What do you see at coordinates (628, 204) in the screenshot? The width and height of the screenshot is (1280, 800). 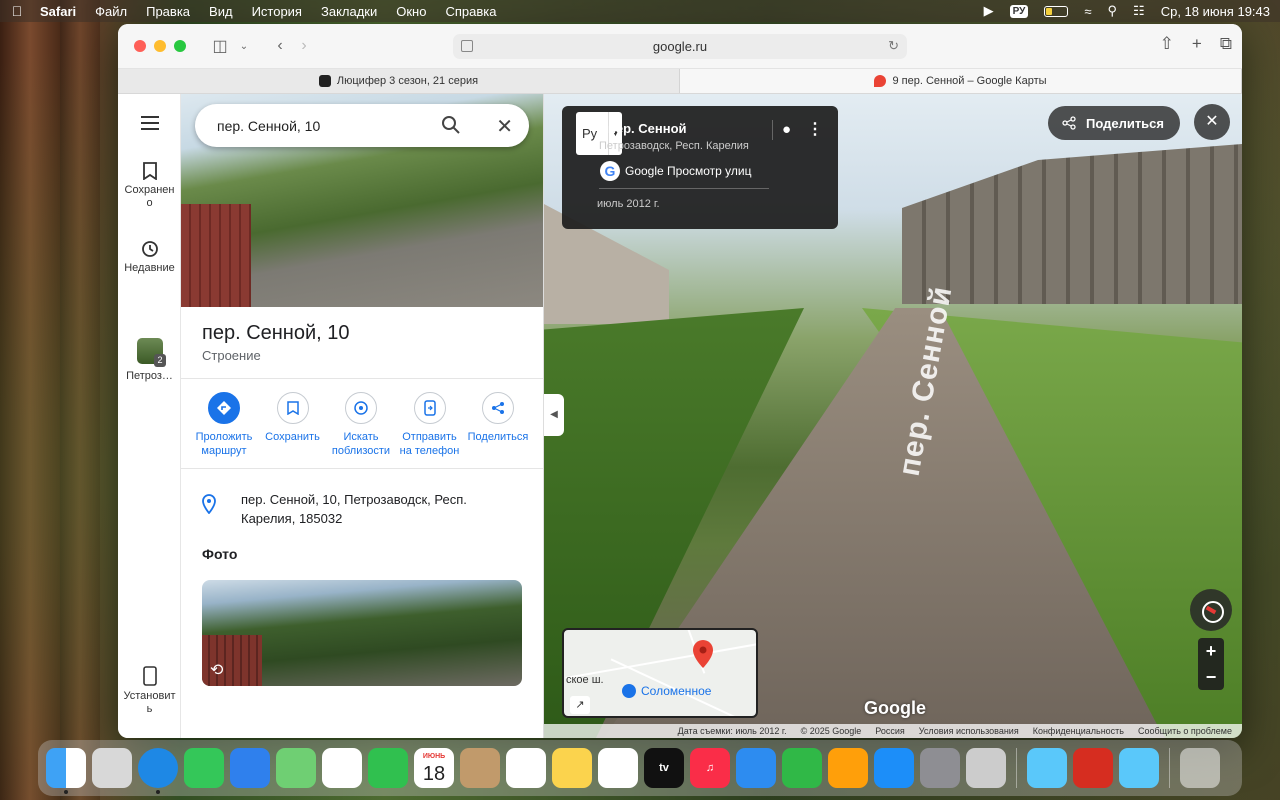 I see `sv-date: июль 2012 г.` at bounding box center [628, 204].